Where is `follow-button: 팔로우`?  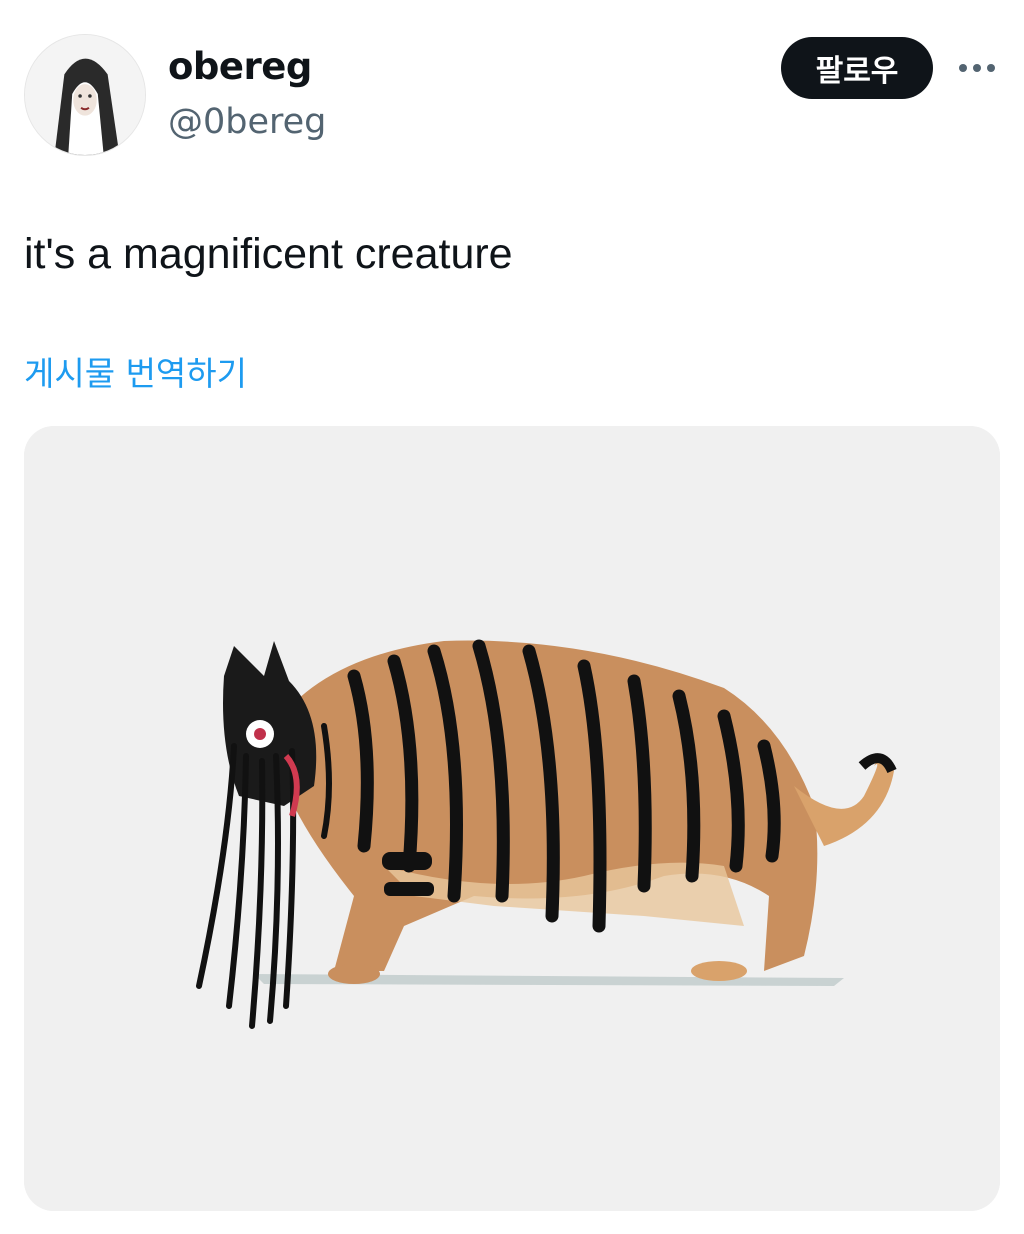 follow-button: 팔로우 is located at coordinates (857, 68).